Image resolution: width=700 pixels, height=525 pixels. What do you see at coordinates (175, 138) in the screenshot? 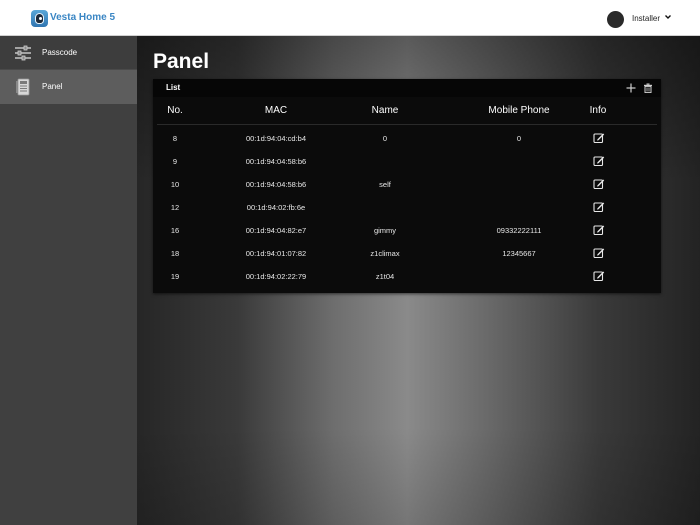
I see `cell-no: 8` at bounding box center [175, 138].